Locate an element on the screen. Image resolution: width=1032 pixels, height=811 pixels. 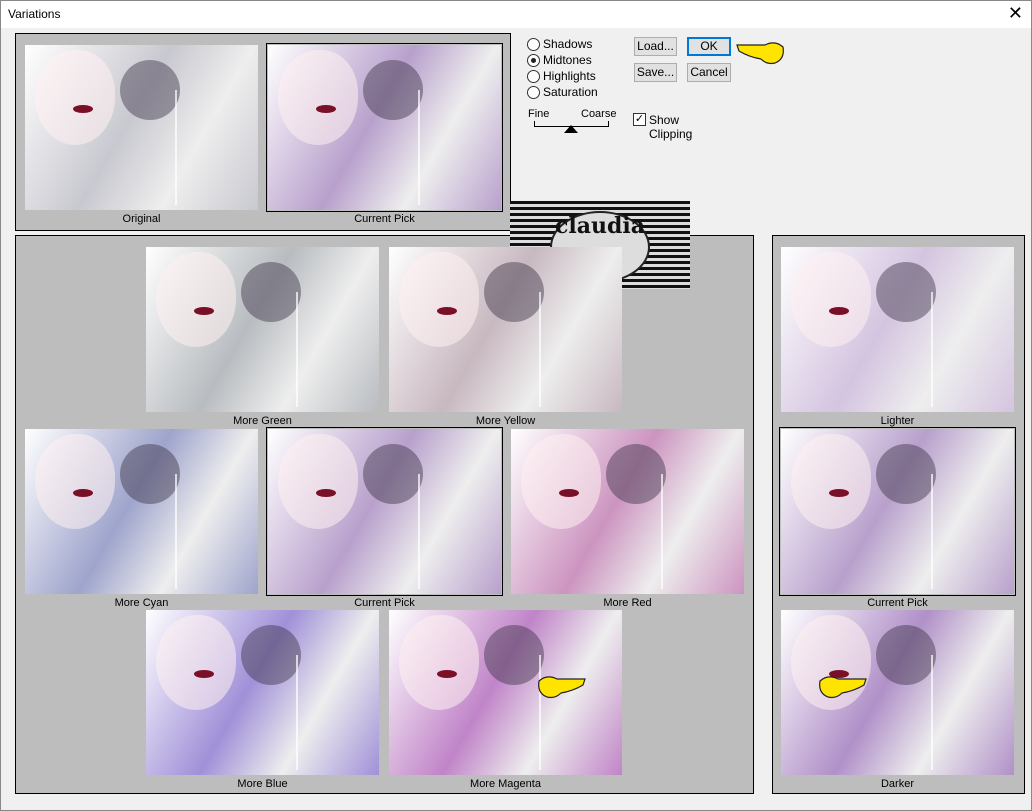
more-red-thumbnail is located at coordinates (627, 511).